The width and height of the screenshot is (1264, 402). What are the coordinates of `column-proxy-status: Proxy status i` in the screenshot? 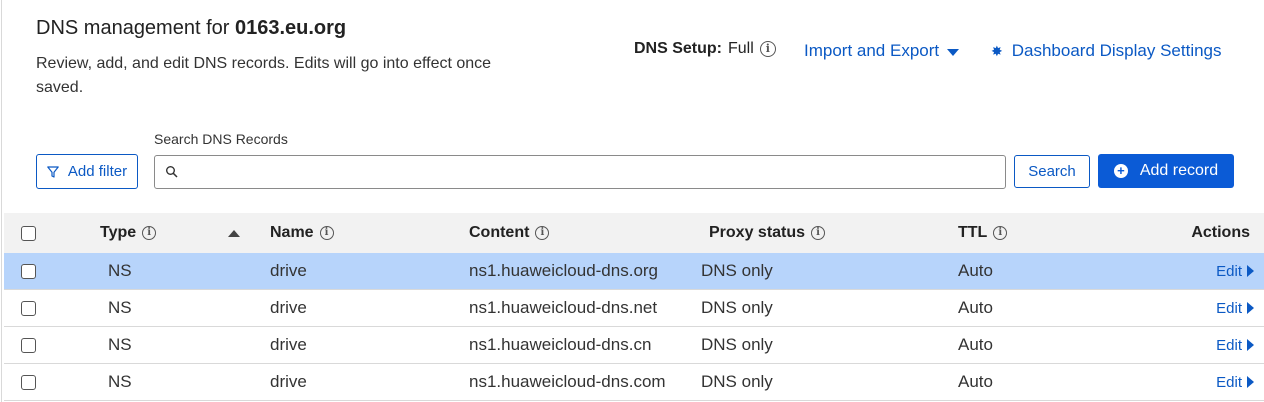 It's located at (767, 233).